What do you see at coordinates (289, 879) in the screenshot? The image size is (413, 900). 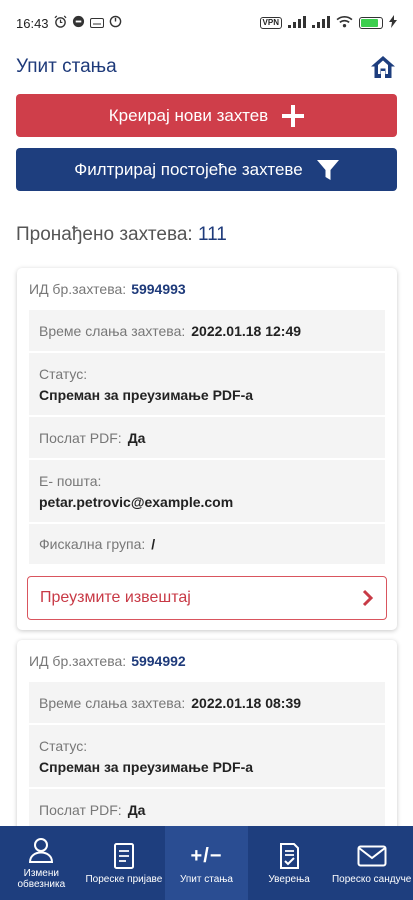 I see `nav-label: Уверења` at bounding box center [289, 879].